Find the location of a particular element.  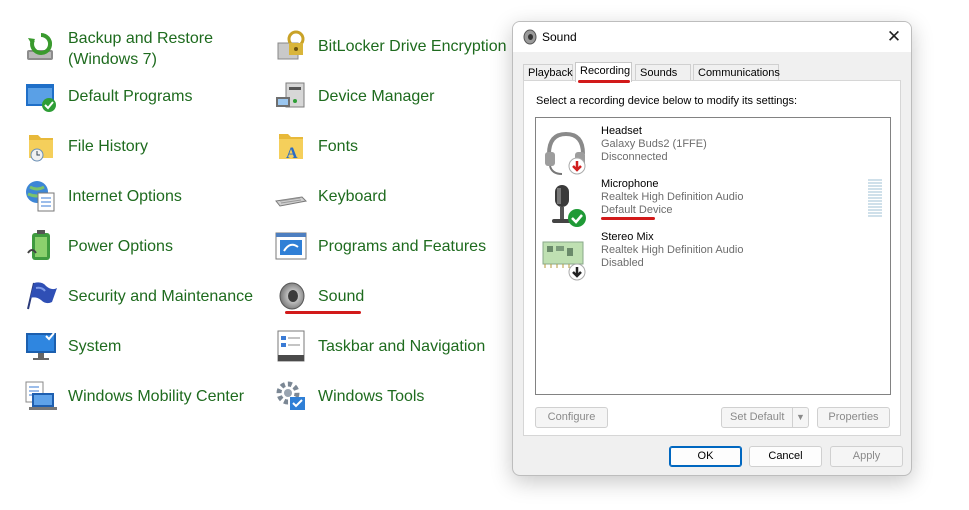

cp-label: BitLocker Drive Encryption is located at coordinates (412, 46).